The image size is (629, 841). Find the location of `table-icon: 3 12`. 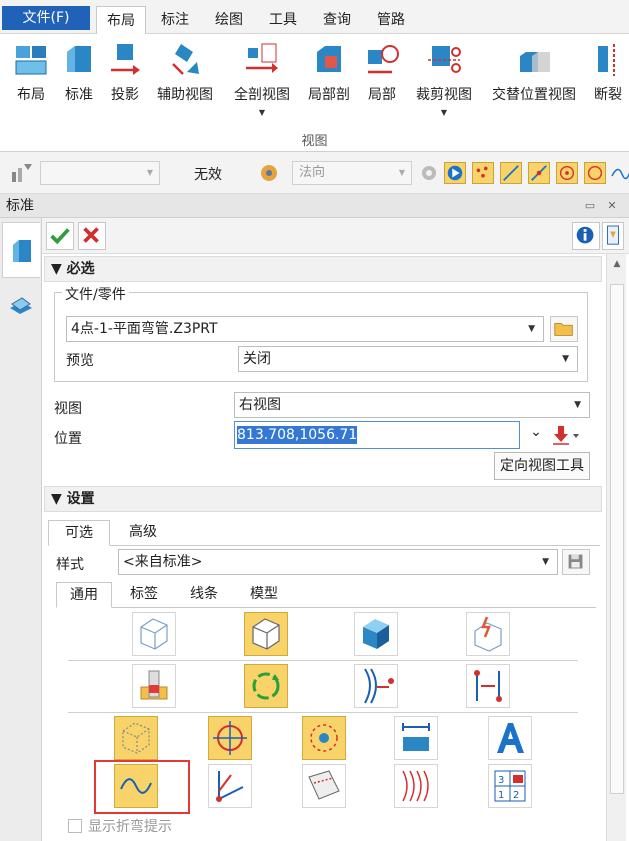

table-icon: 3 12 is located at coordinates (510, 786).